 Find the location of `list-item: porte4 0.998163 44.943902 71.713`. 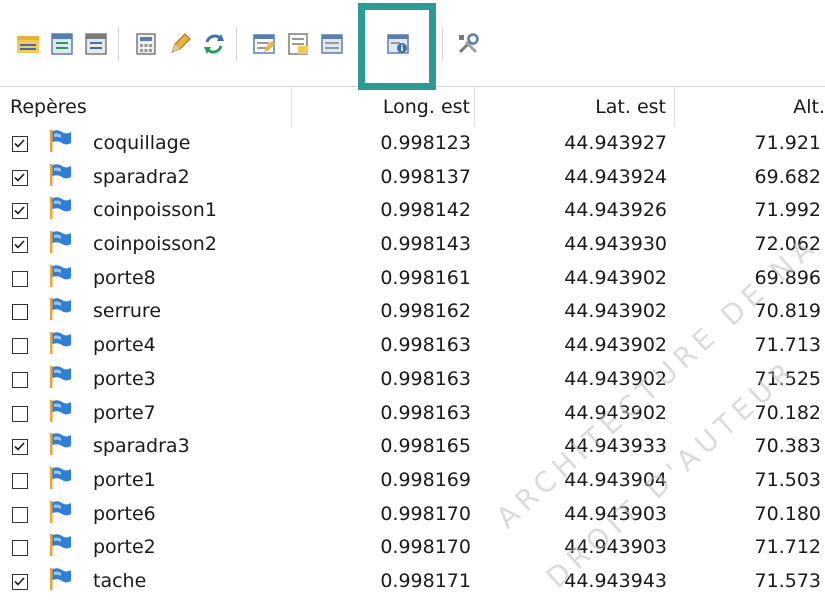

list-item: porte4 0.998163 44.943902 71.713 is located at coordinates (412, 346).